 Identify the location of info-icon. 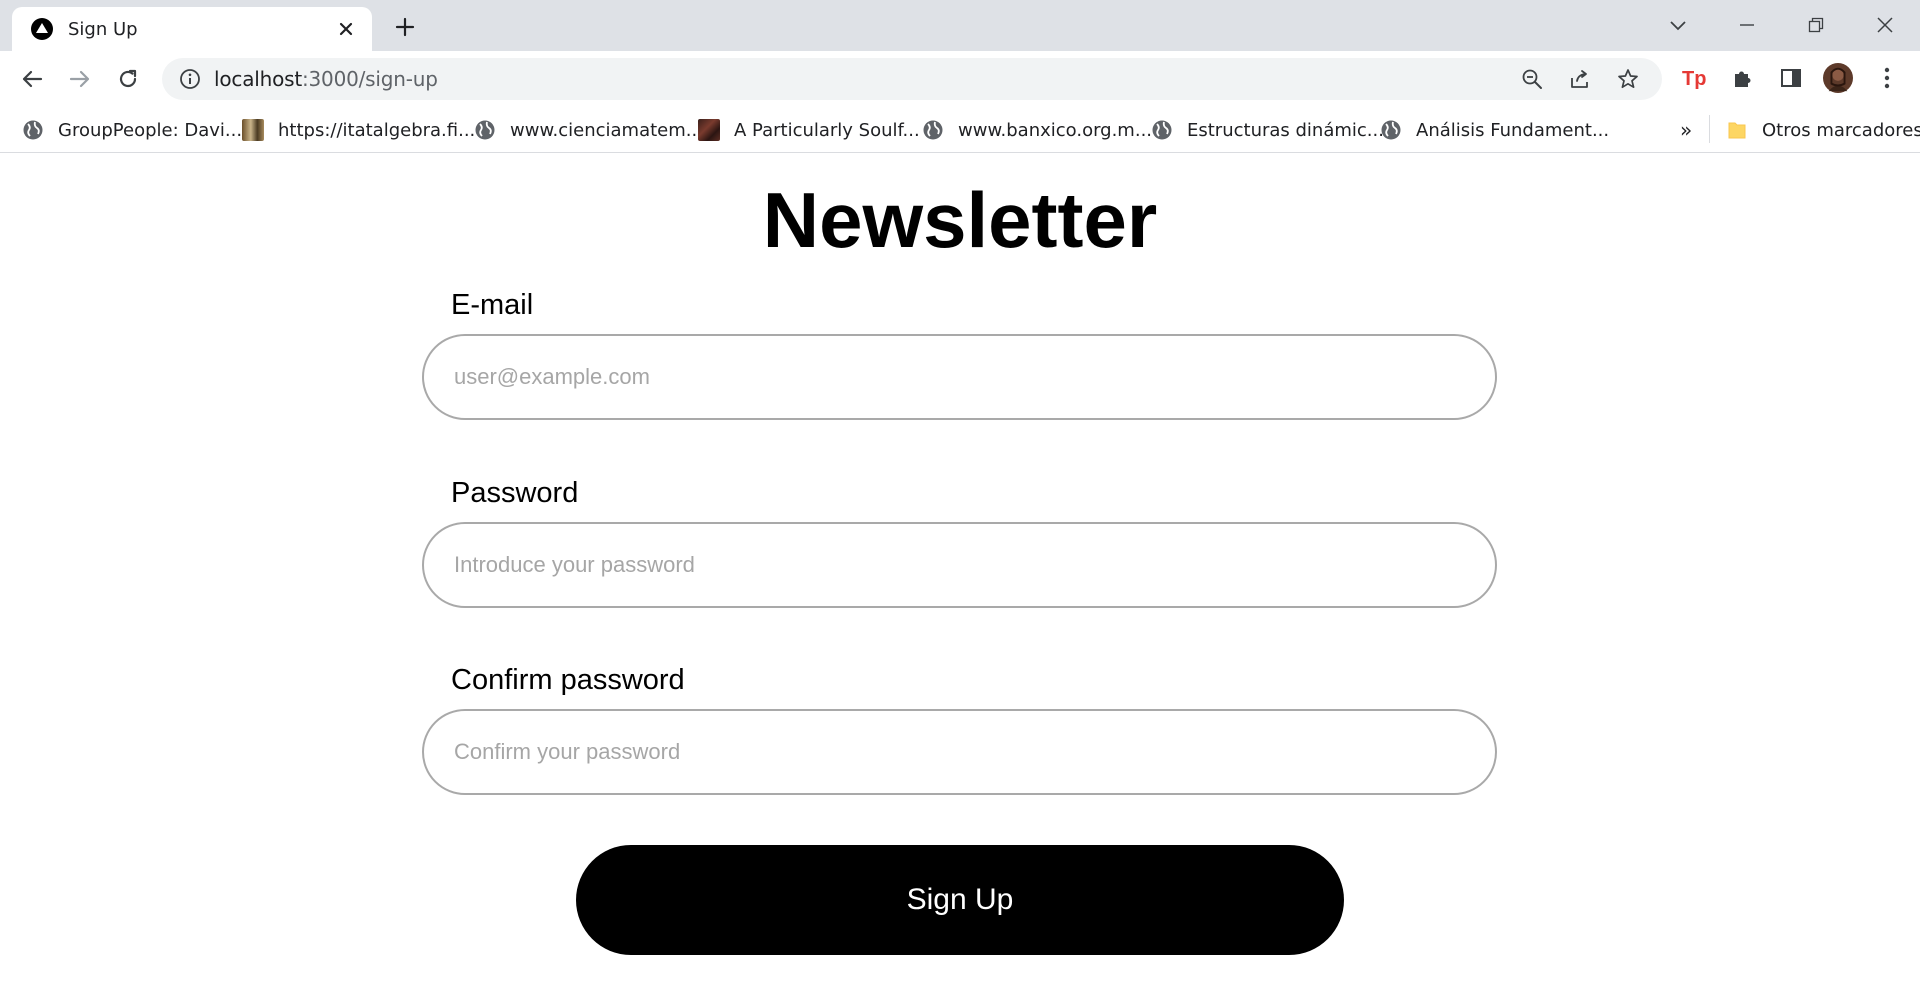
(190, 79).